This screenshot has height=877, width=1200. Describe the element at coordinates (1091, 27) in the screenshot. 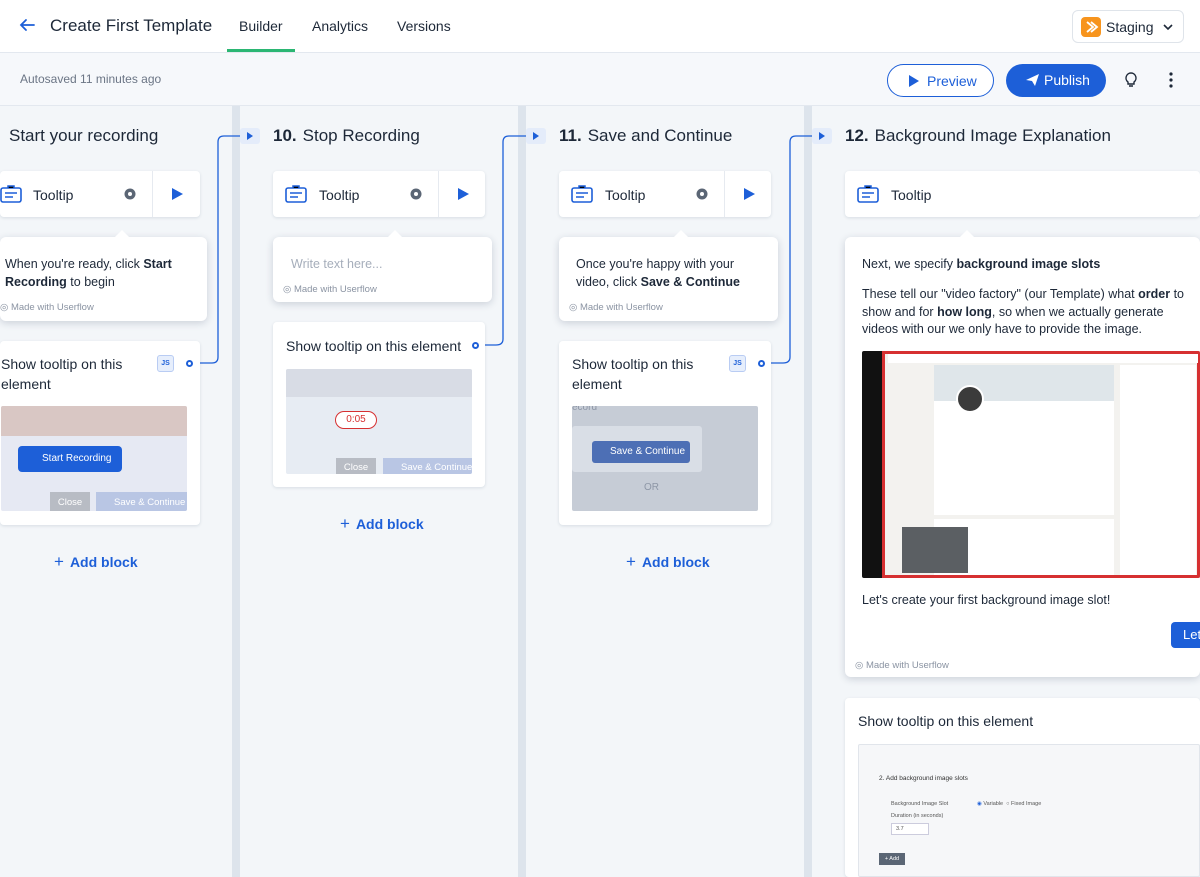

I see `environment-icon` at that location.